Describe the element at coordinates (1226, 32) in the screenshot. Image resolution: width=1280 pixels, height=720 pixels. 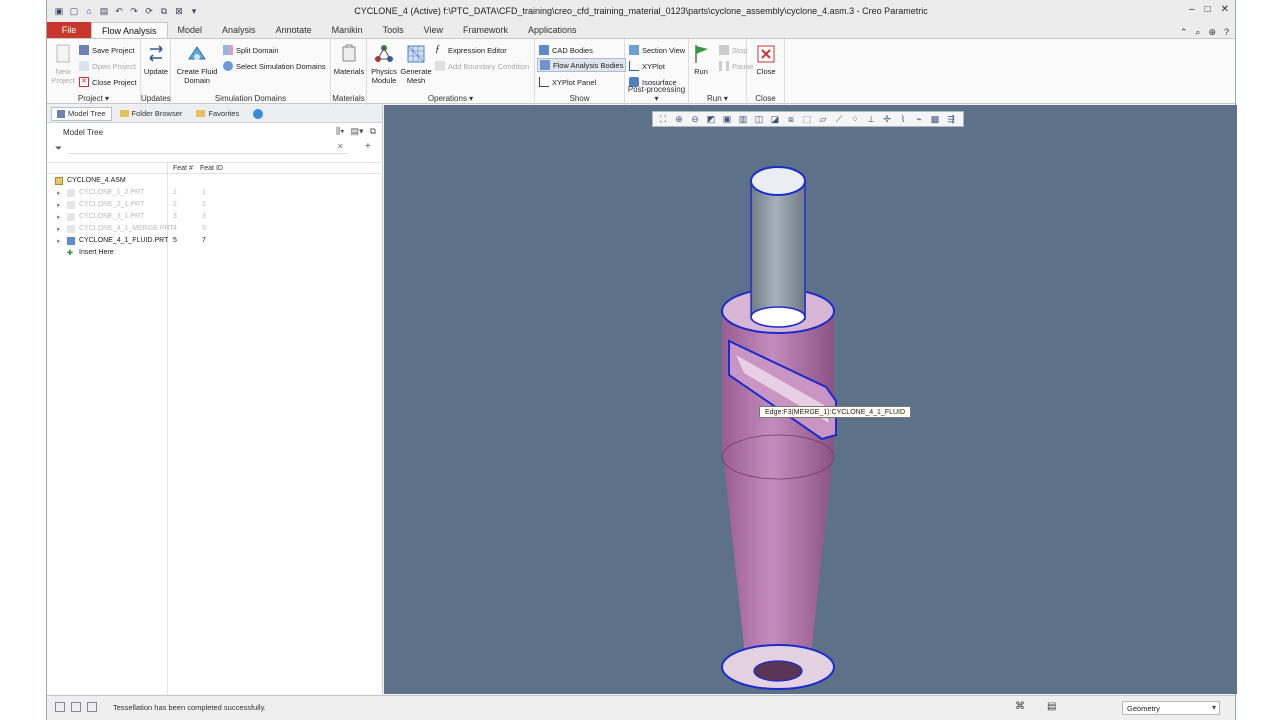
I see `help-icon: ?` at that location.